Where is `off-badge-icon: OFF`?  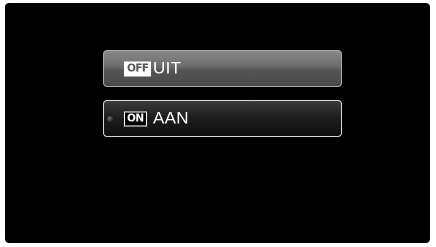
off-badge-icon: OFF is located at coordinates (138, 68).